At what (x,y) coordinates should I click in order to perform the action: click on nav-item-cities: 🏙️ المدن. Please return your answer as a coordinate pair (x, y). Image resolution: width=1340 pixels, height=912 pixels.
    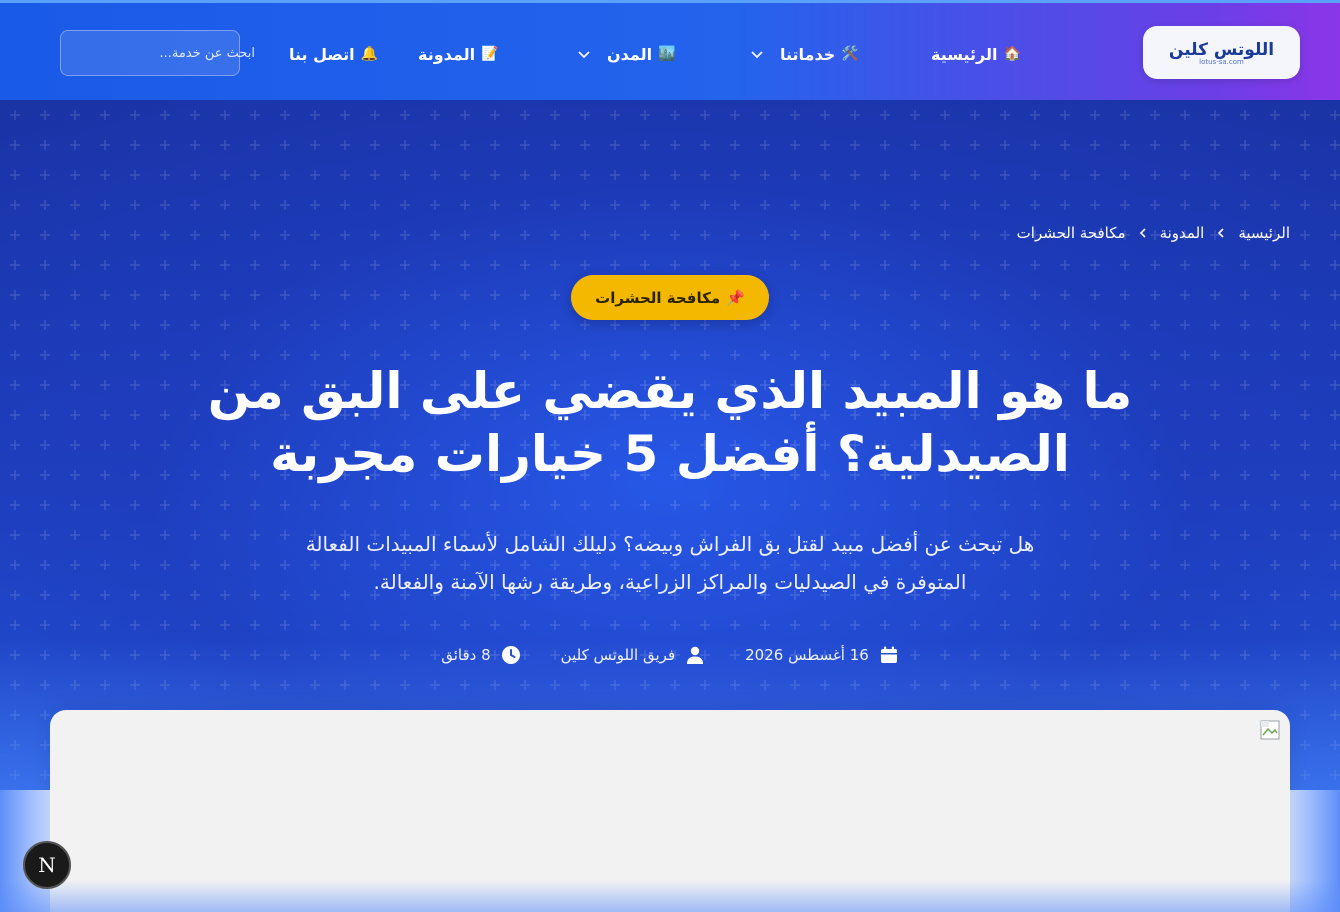
    Looking at the image, I should click on (626, 54).